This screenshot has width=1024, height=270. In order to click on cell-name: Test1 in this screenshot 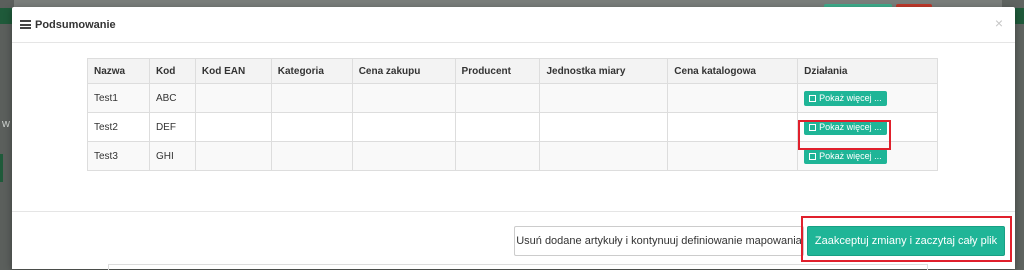, I will do `click(118, 98)`.